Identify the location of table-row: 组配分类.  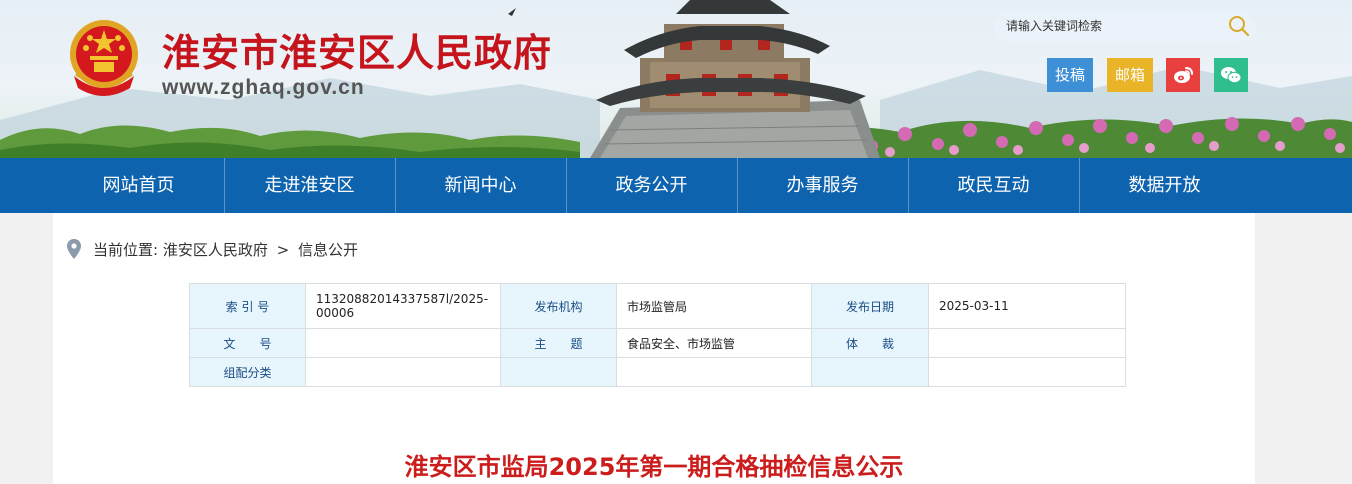
(657, 372).